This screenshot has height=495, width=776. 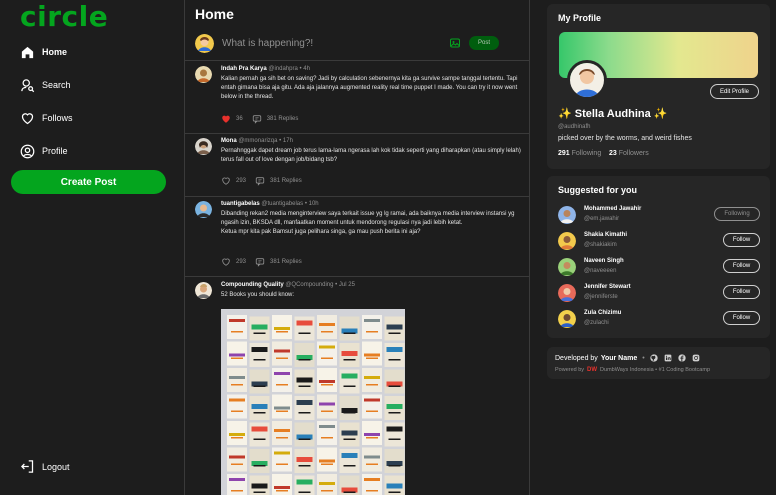 What do you see at coordinates (322, 43) in the screenshot?
I see `composer-input` at bounding box center [322, 43].